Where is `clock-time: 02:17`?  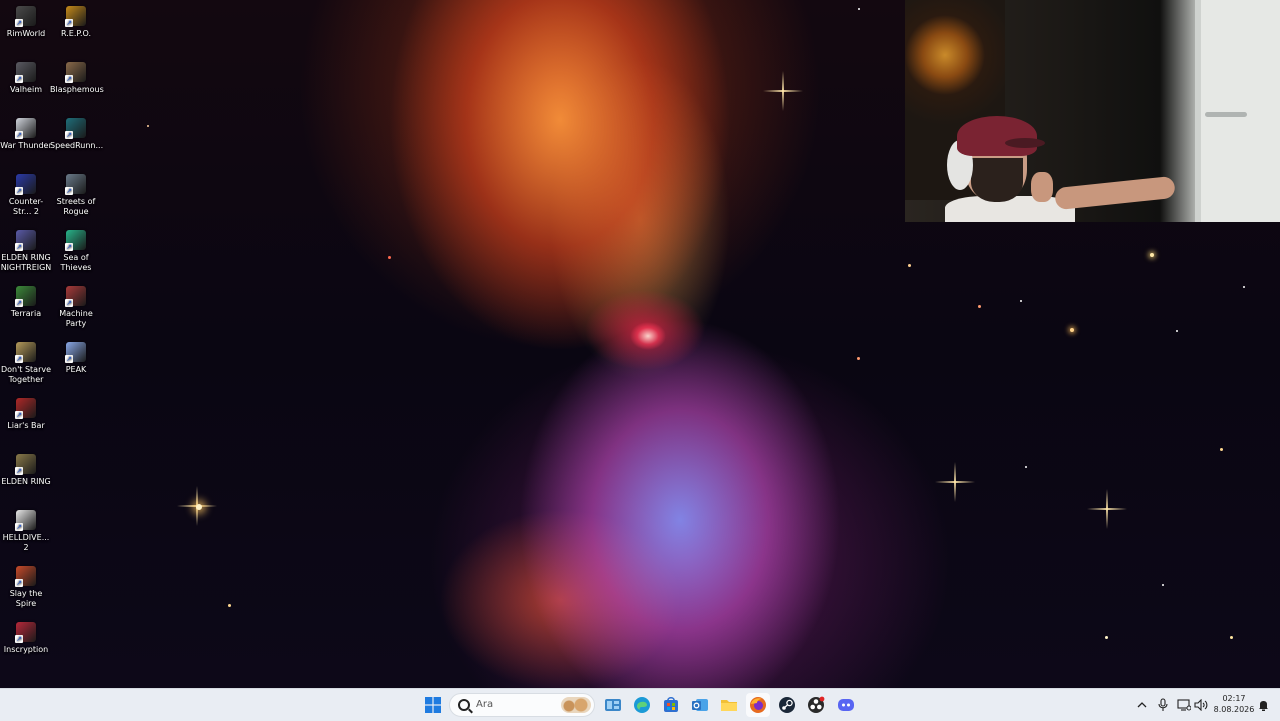
clock-time: 02:17 is located at coordinates (1234, 698).